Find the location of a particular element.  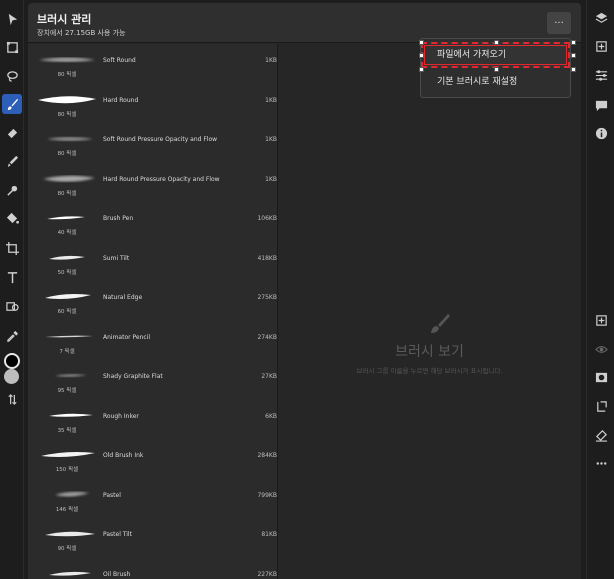

brush-name: Soft Round Pressure Opacity and Flow is located at coordinates (160, 139).